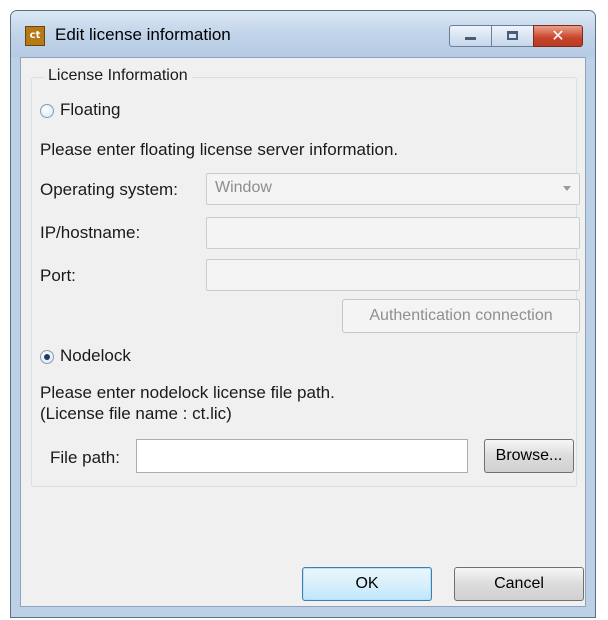 This screenshot has width=608, height=620. What do you see at coordinates (567, 188) in the screenshot?
I see `chevron-down-icon` at bounding box center [567, 188].